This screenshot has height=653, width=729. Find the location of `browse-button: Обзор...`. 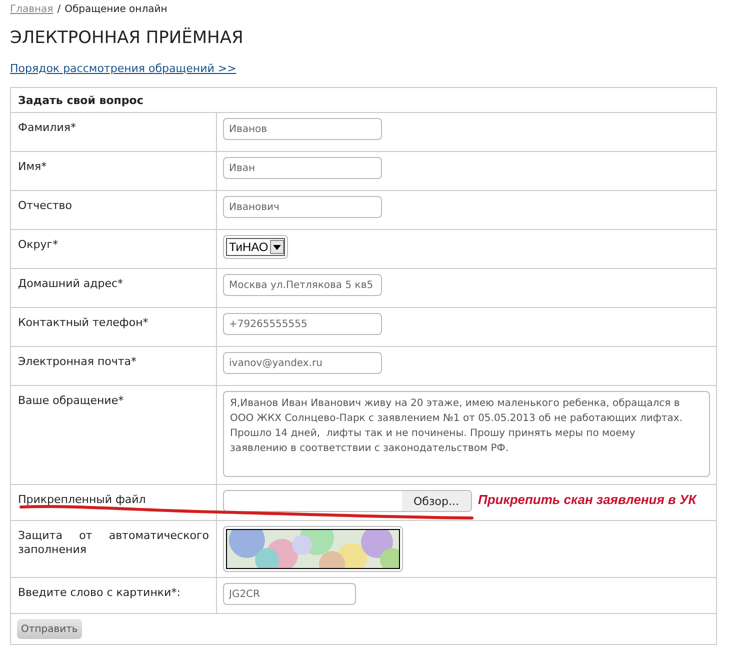

browse-button: Обзор... is located at coordinates (436, 501).